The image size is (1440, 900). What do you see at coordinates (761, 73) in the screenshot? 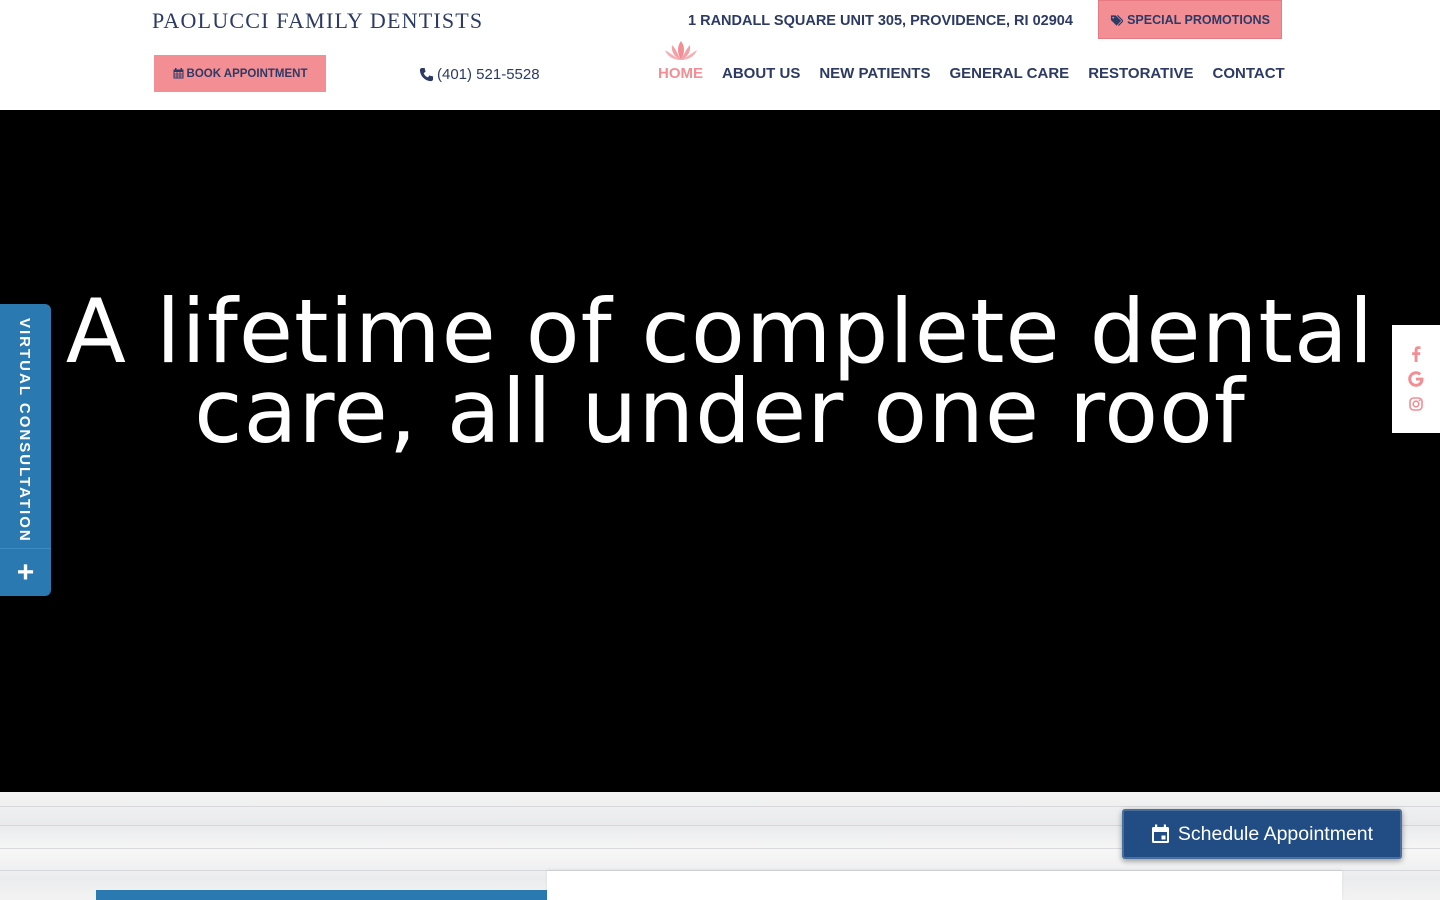
I see `nav-about-us: ABOUT US` at bounding box center [761, 73].